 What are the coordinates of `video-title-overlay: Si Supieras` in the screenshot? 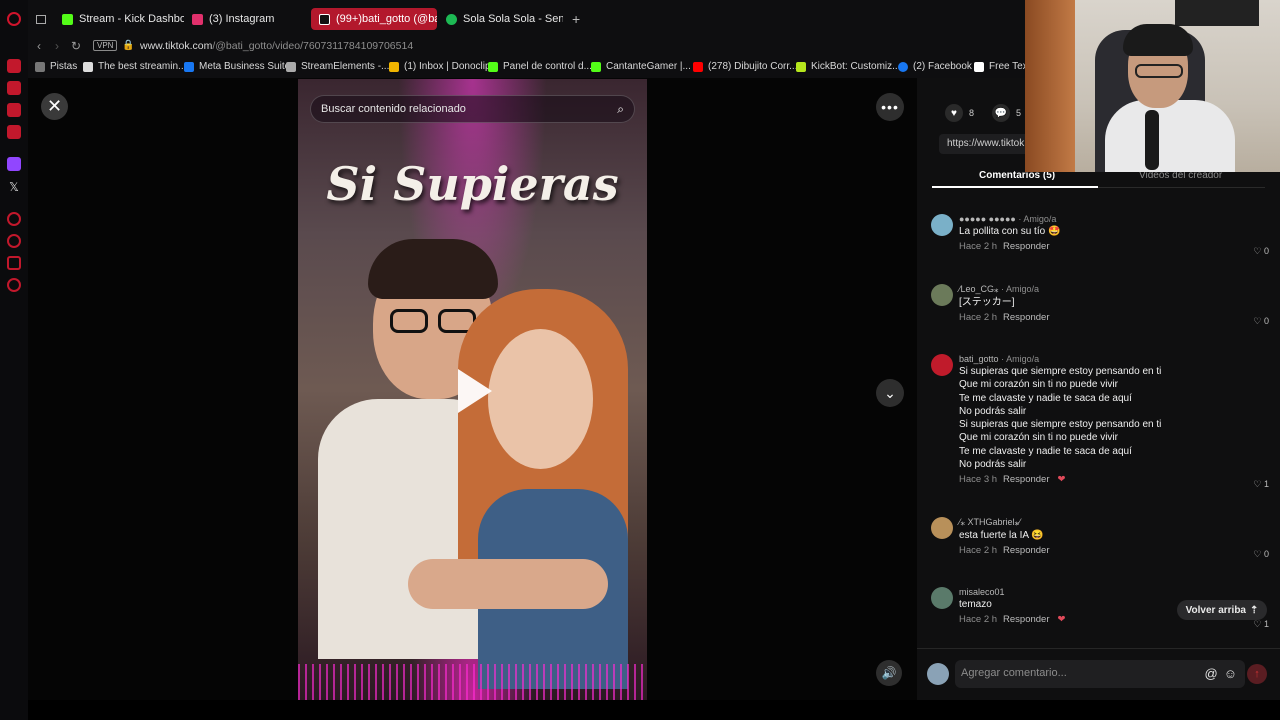 It's located at (472, 184).